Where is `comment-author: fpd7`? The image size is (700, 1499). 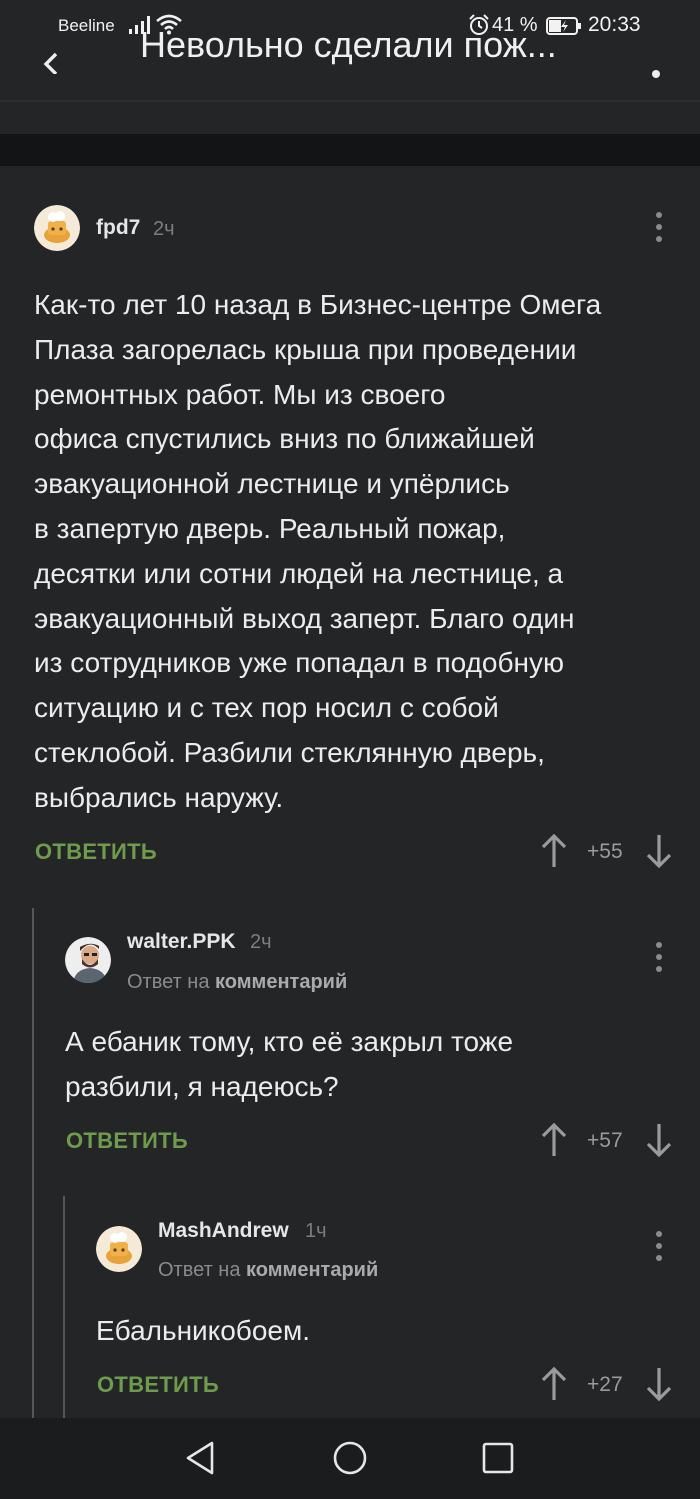
comment-author: fpd7 is located at coordinates (118, 228).